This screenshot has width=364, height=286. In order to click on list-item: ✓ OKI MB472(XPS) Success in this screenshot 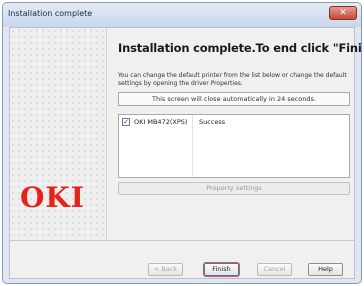, I will do `click(234, 123)`.